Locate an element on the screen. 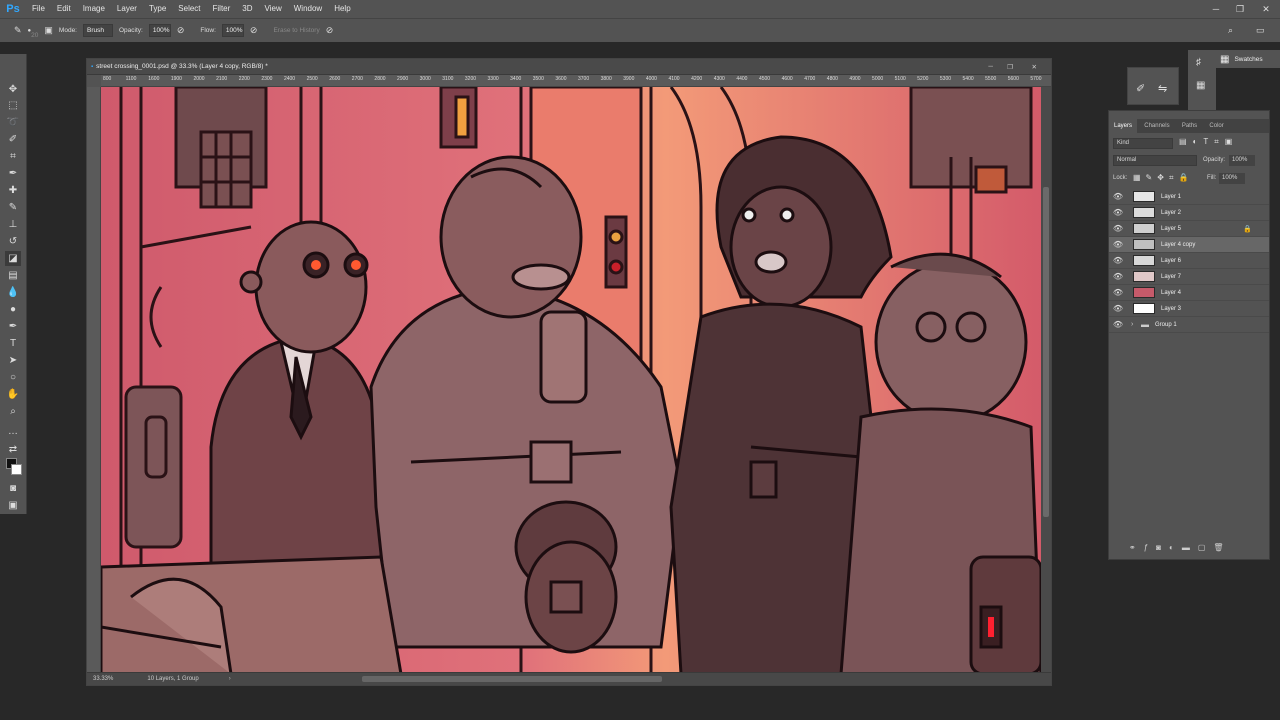  menu-select: Select is located at coordinates (189, 9).